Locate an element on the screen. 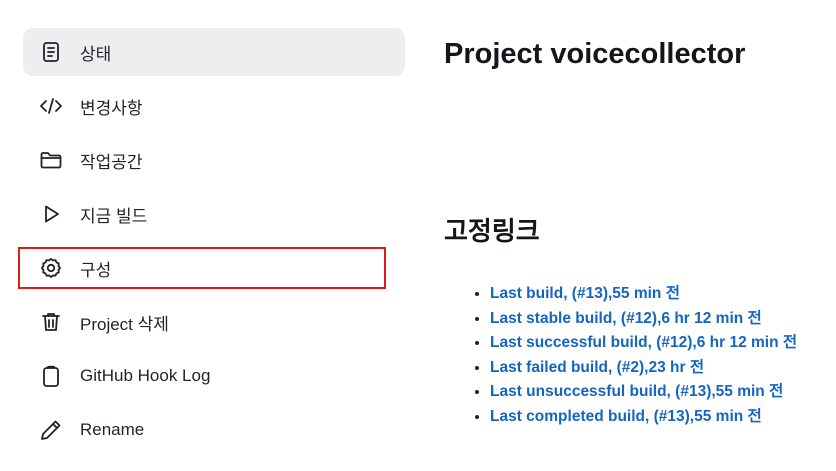  permalink-last-unsuccessful-build: Last unsuccessful build, (#13),55 min 전 is located at coordinates (636, 391).